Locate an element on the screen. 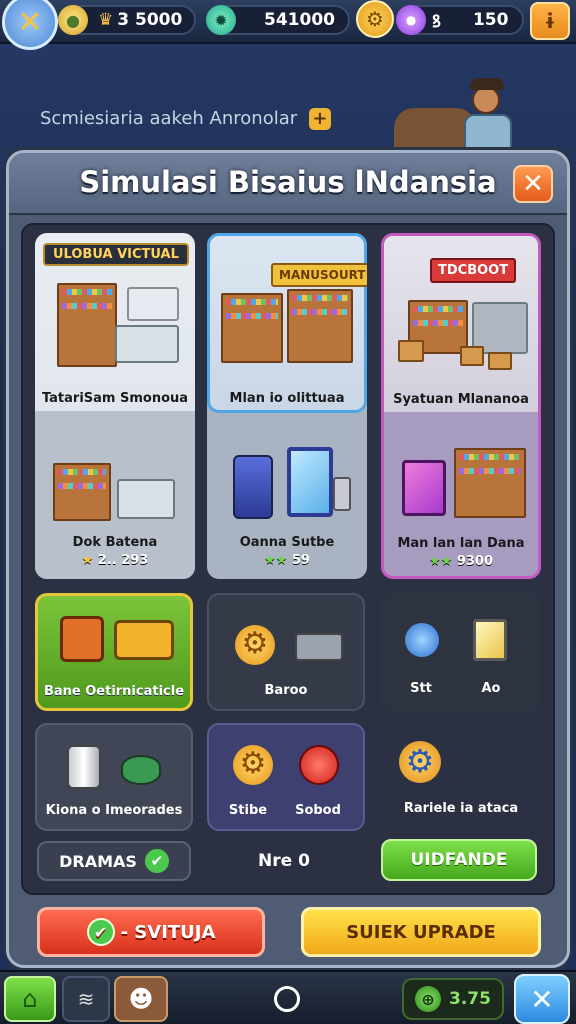  tools-button: ✕ is located at coordinates (542, 999).